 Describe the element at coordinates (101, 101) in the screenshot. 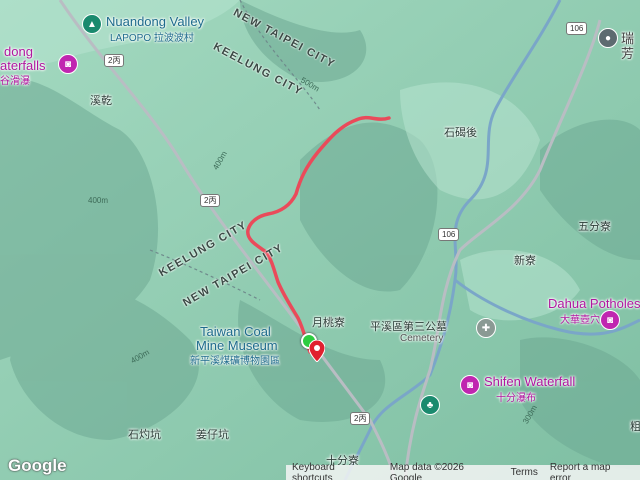

I see `place-xigan: 溪乾` at that location.